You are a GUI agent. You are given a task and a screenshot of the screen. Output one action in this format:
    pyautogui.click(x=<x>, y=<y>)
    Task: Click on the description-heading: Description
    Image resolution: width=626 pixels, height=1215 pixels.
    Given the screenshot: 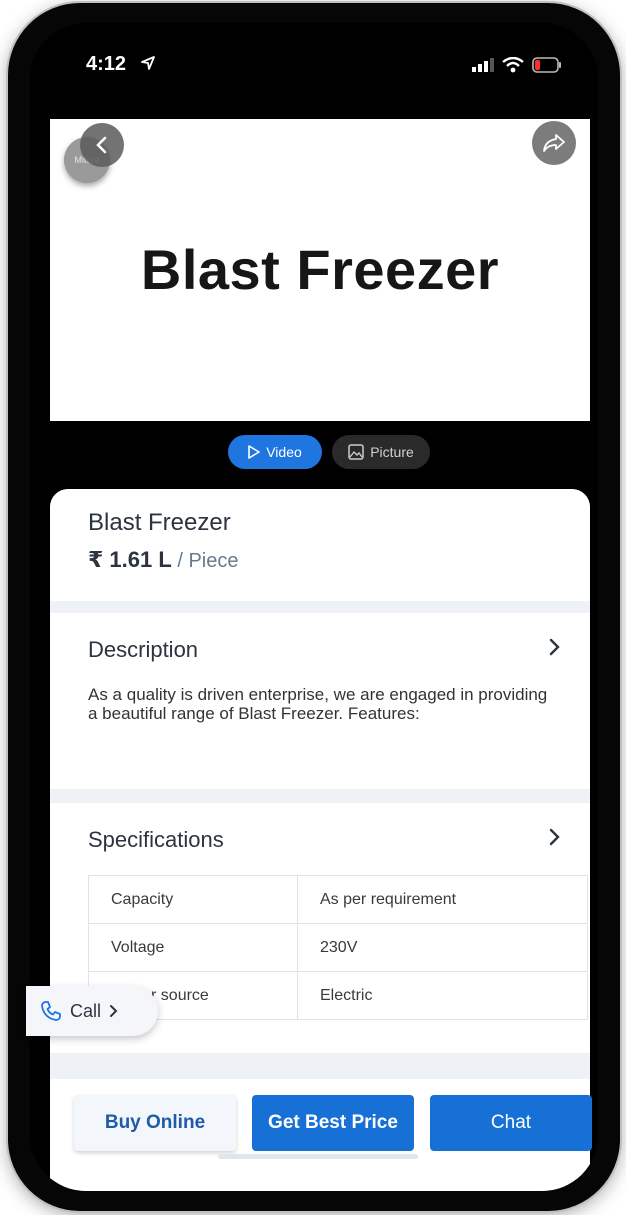 What is the action you would take?
    pyautogui.click(x=143, y=649)
    